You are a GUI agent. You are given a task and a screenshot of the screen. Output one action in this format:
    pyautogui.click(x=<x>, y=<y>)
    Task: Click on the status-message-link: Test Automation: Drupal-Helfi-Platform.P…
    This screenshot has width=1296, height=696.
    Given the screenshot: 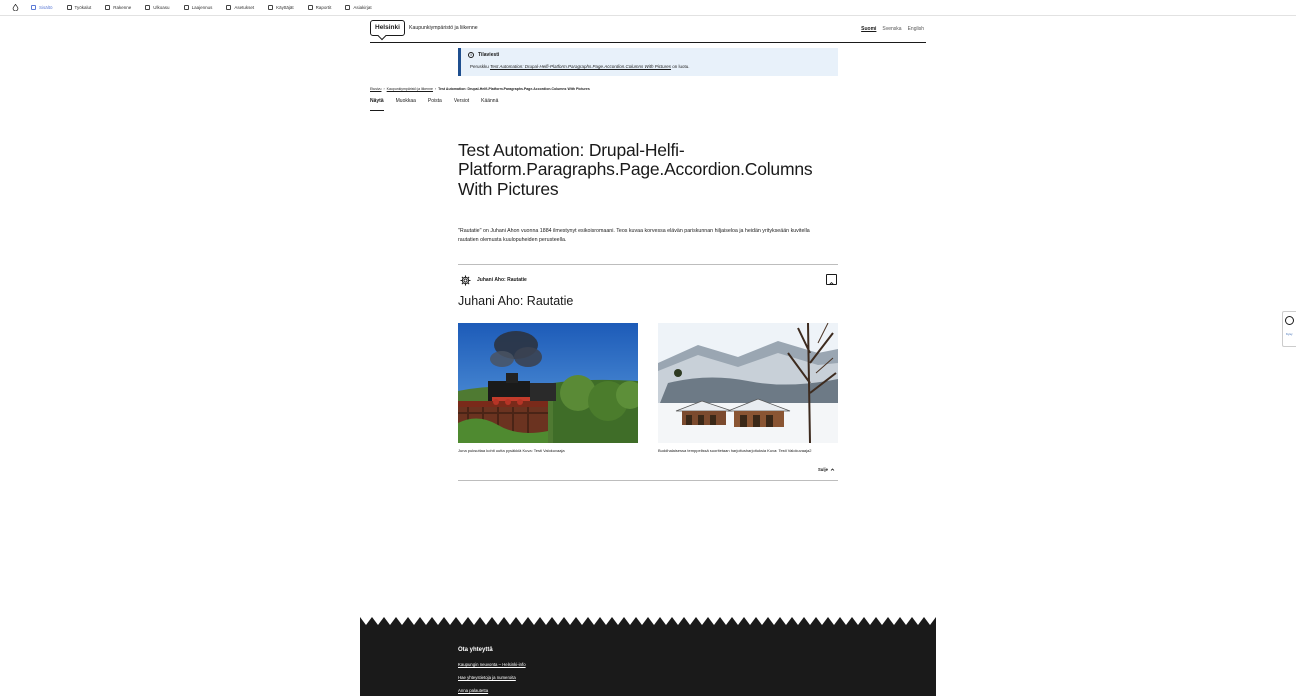 What is the action you would take?
    pyautogui.click(x=580, y=66)
    